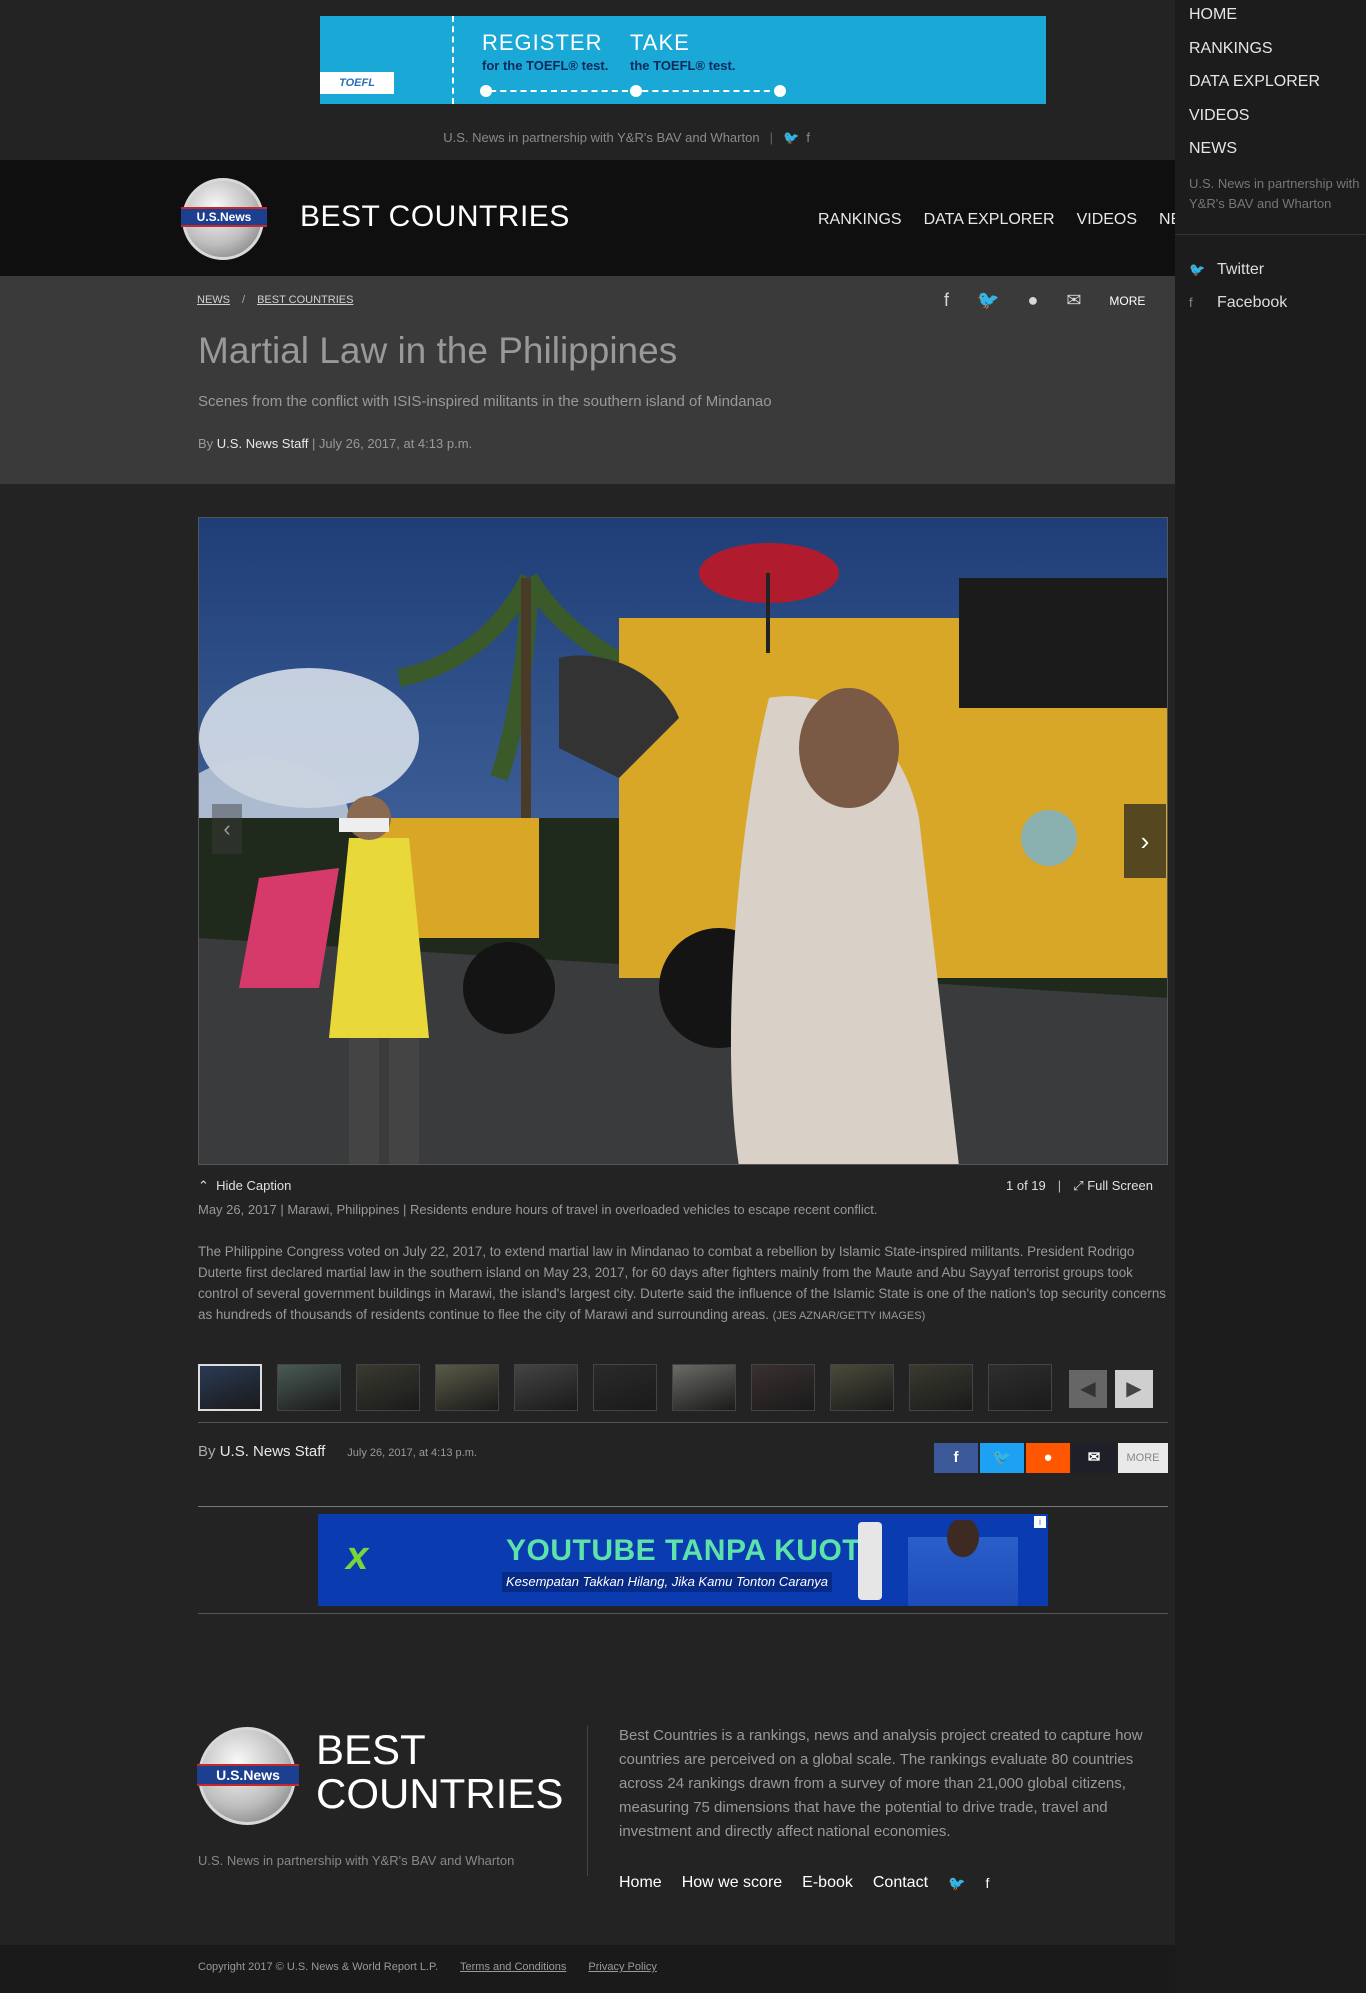 This screenshot has height=1993, width=1366. Describe the element at coordinates (732, 1883) in the screenshot. I see `footer-link-how-we-score: How we score` at that location.